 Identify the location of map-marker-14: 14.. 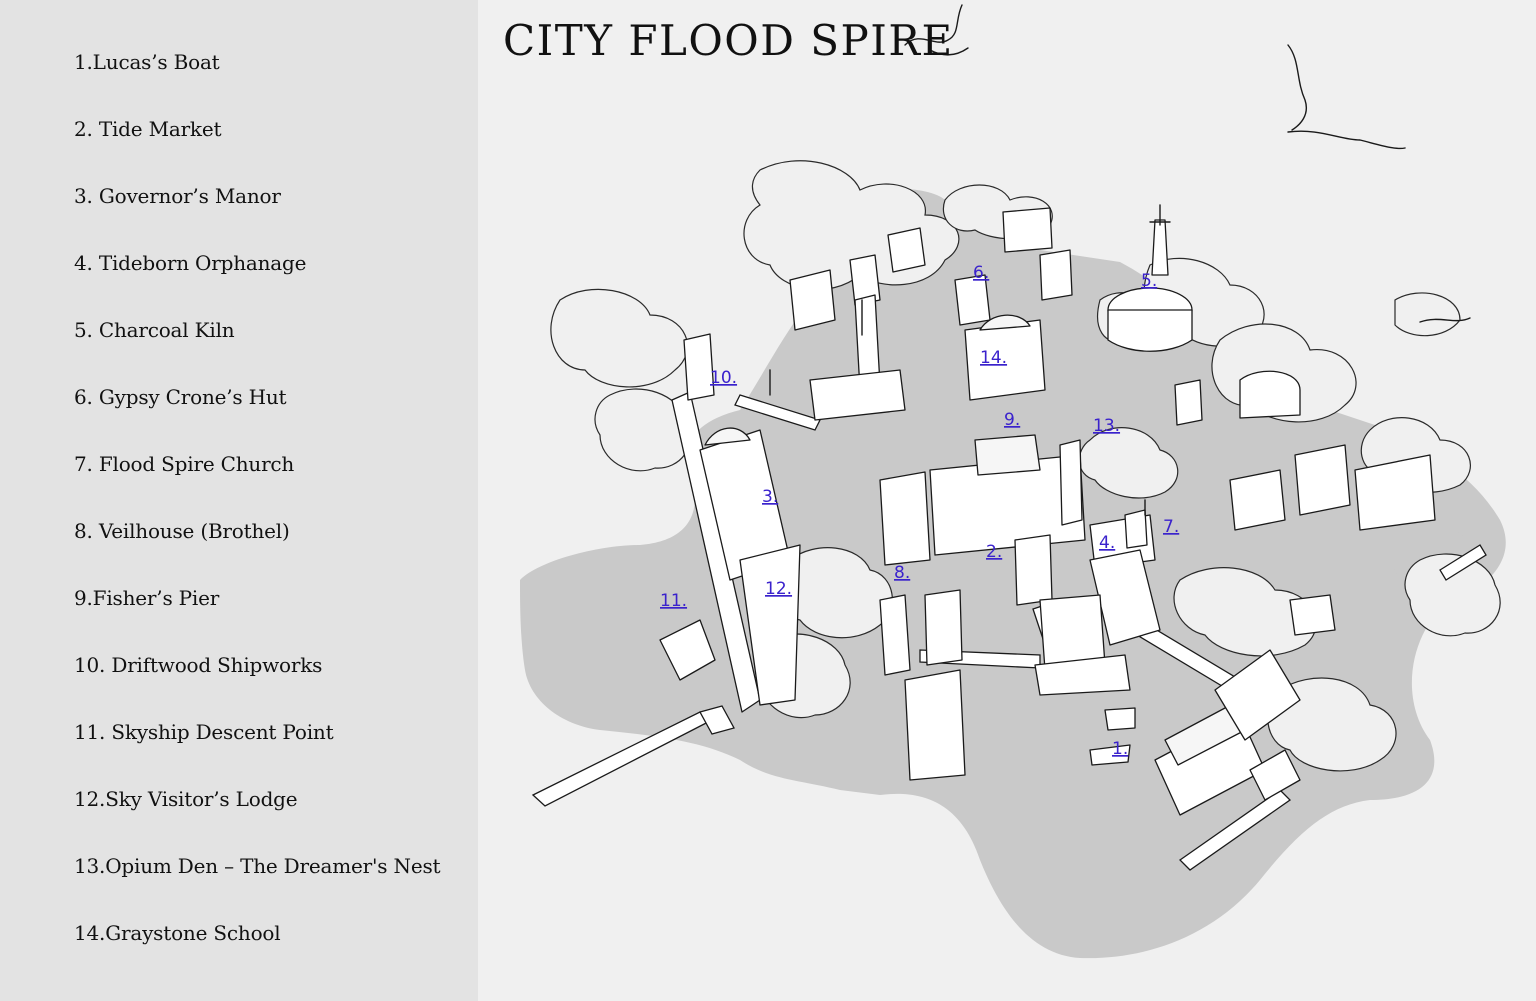
(993, 358).